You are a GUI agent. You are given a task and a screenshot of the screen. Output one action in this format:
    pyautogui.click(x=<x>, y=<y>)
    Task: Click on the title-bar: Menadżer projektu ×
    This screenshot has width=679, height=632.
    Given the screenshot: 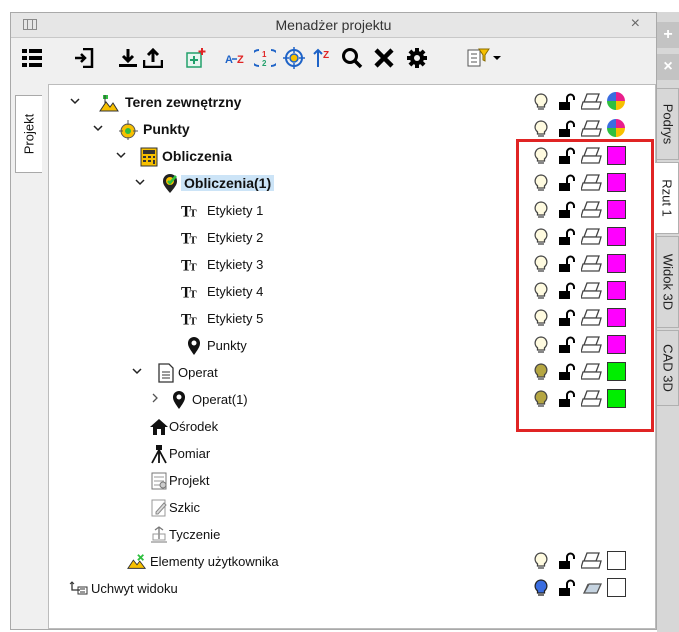 What is the action you would take?
    pyautogui.click(x=333, y=25)
    